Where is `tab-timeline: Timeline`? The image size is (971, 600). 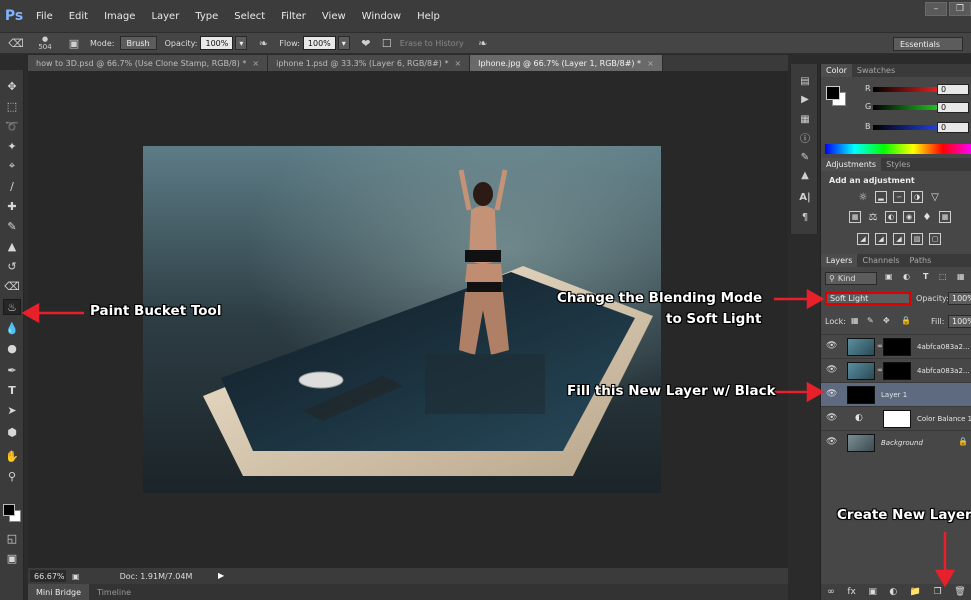
tab-timeline: Timeline is located at coordinates (114, 592).